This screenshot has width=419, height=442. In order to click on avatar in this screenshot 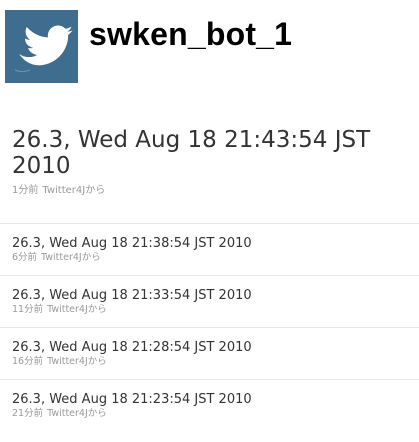, I will do `click(41, 46)`.